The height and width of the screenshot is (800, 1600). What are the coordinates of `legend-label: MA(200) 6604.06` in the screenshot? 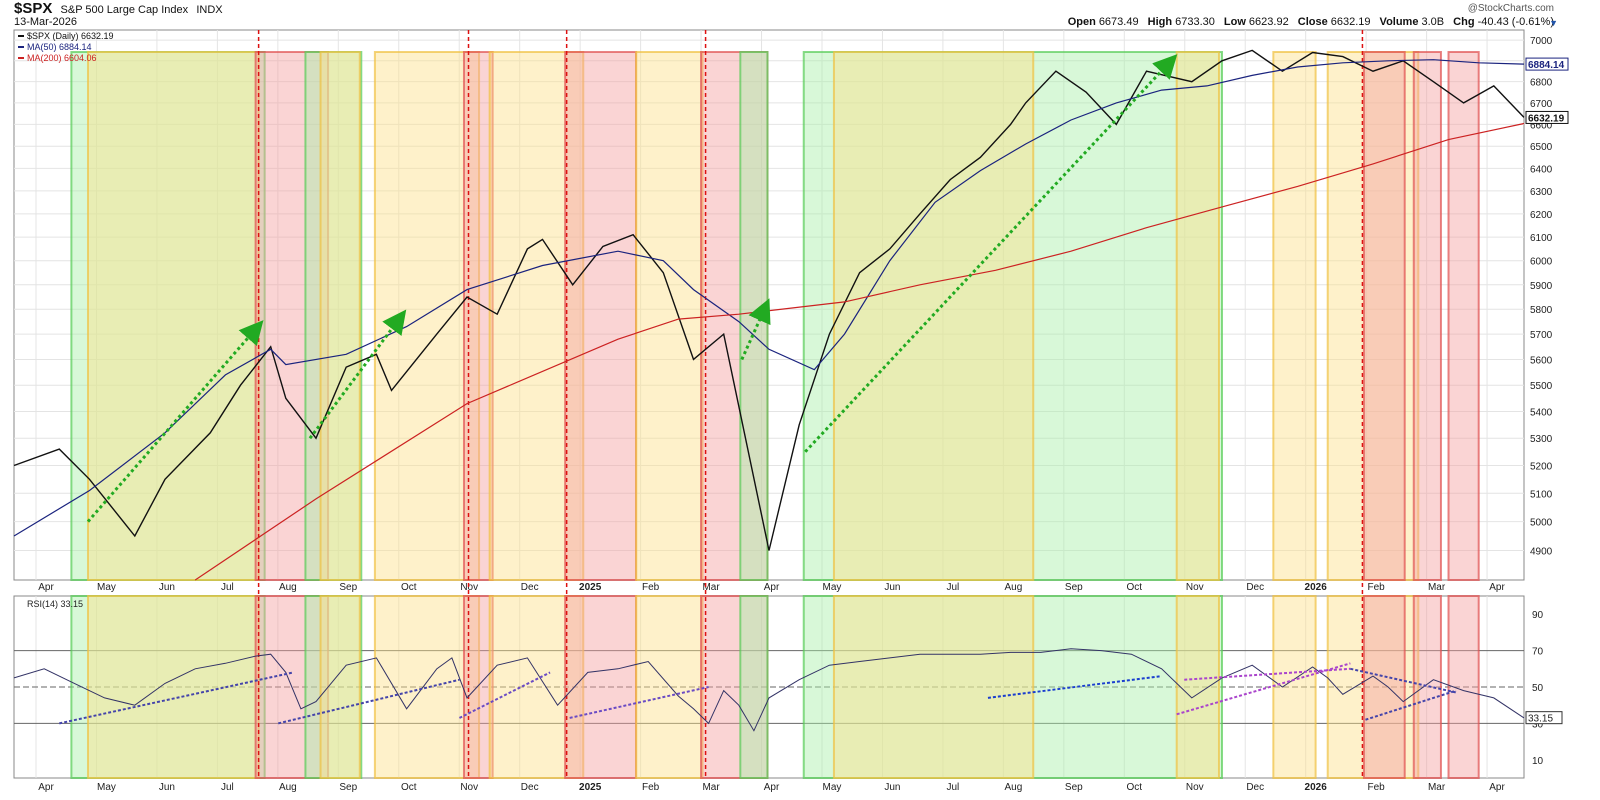 It's located at (62, 58).